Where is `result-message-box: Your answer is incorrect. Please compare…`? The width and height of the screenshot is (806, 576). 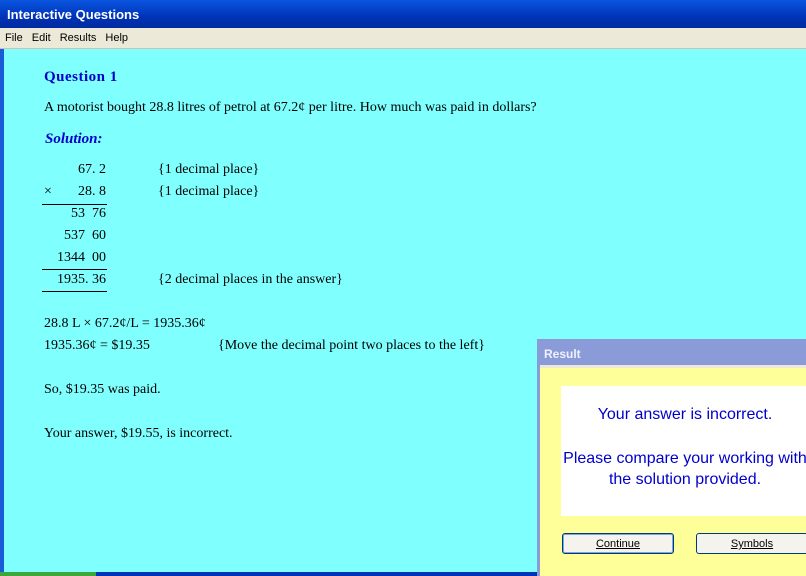
result-message-box: Your answer is incorrect. Please compare… is located at coordinates (683, 451).